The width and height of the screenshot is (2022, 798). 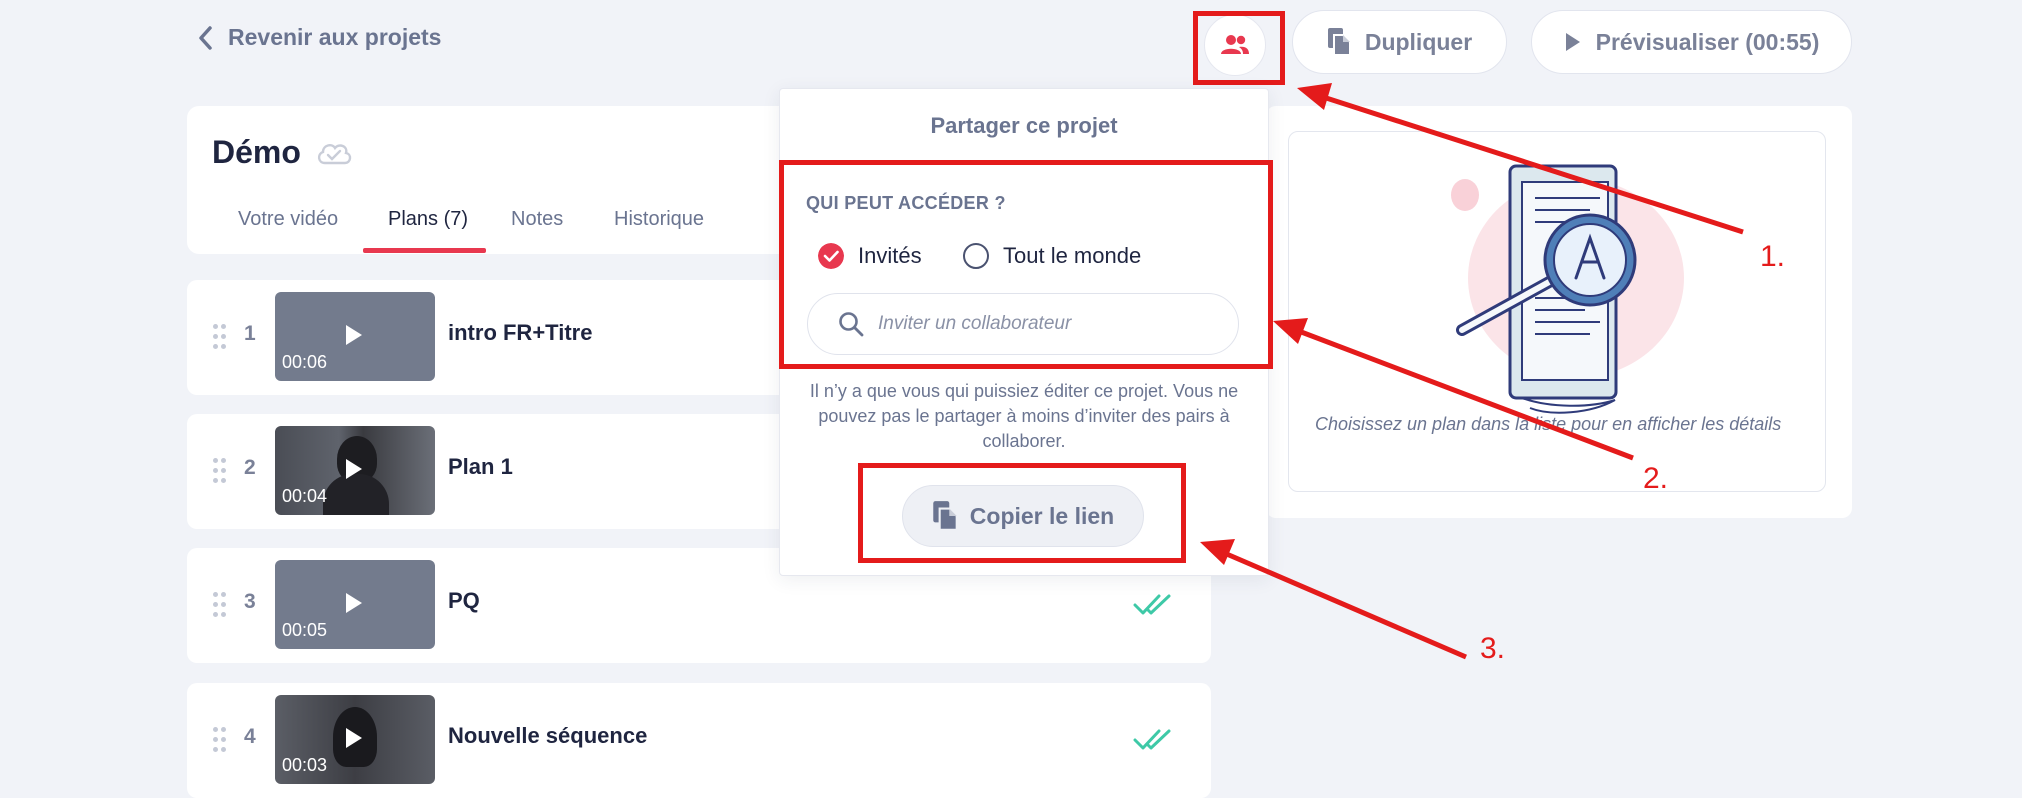 I want to click on annotation-label-3: 3., so click(x=1493, y=648).